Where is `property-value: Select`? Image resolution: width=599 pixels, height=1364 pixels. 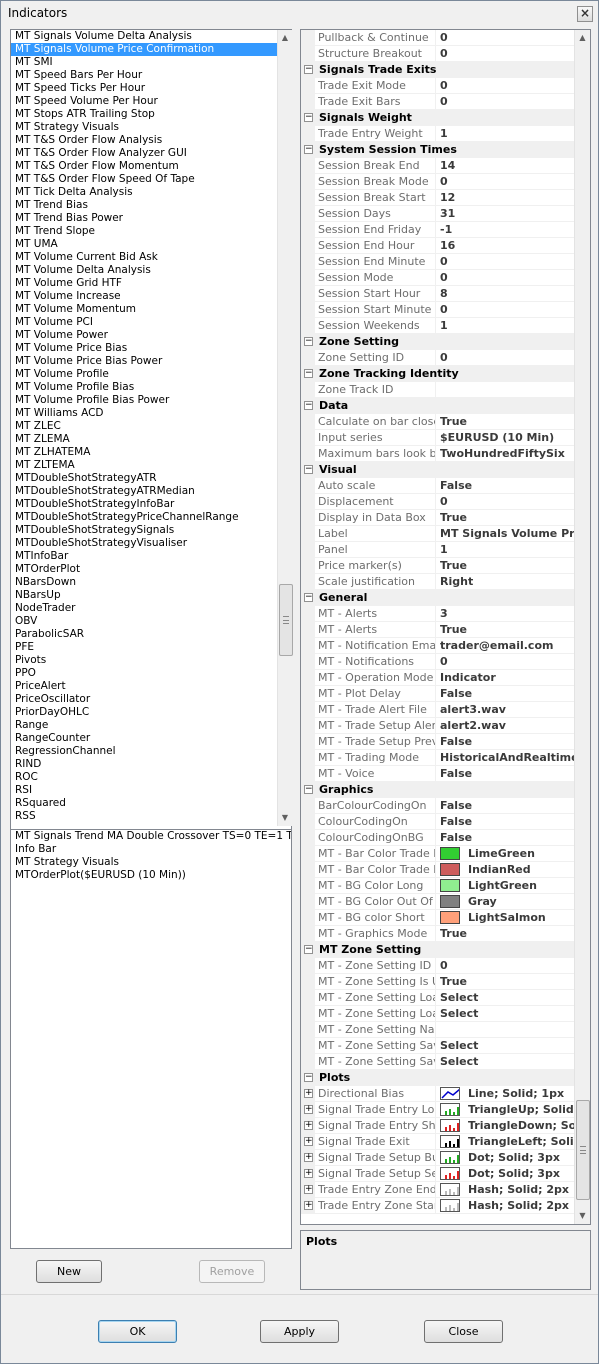
property-value: Select is located at coordinates (507, 1046).